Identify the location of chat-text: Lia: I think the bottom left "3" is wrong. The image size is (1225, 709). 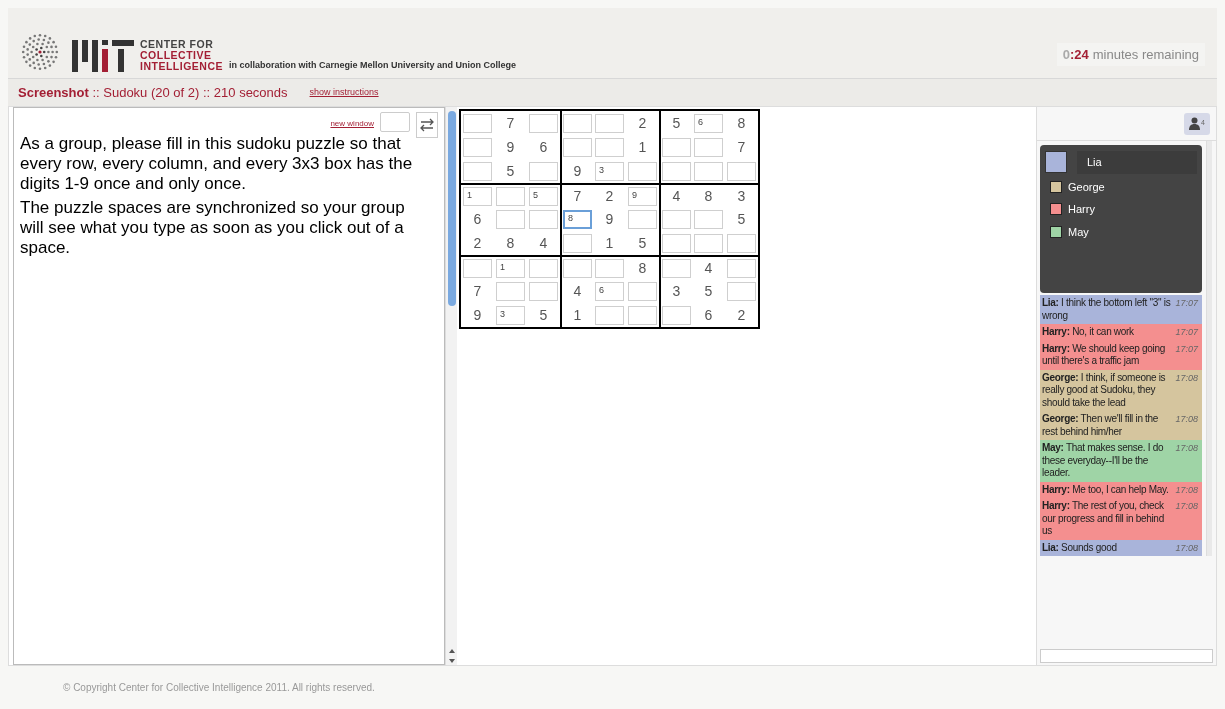
(1107, 309).